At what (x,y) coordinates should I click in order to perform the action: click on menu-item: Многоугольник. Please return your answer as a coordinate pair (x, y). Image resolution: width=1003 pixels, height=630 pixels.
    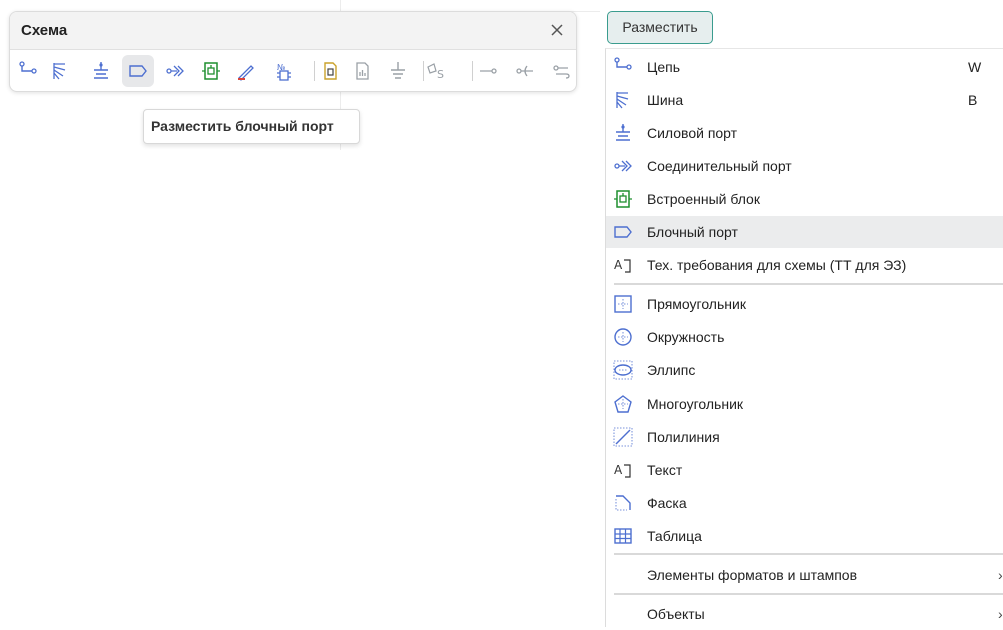
    Looking at the image, I should click on (804, 404).